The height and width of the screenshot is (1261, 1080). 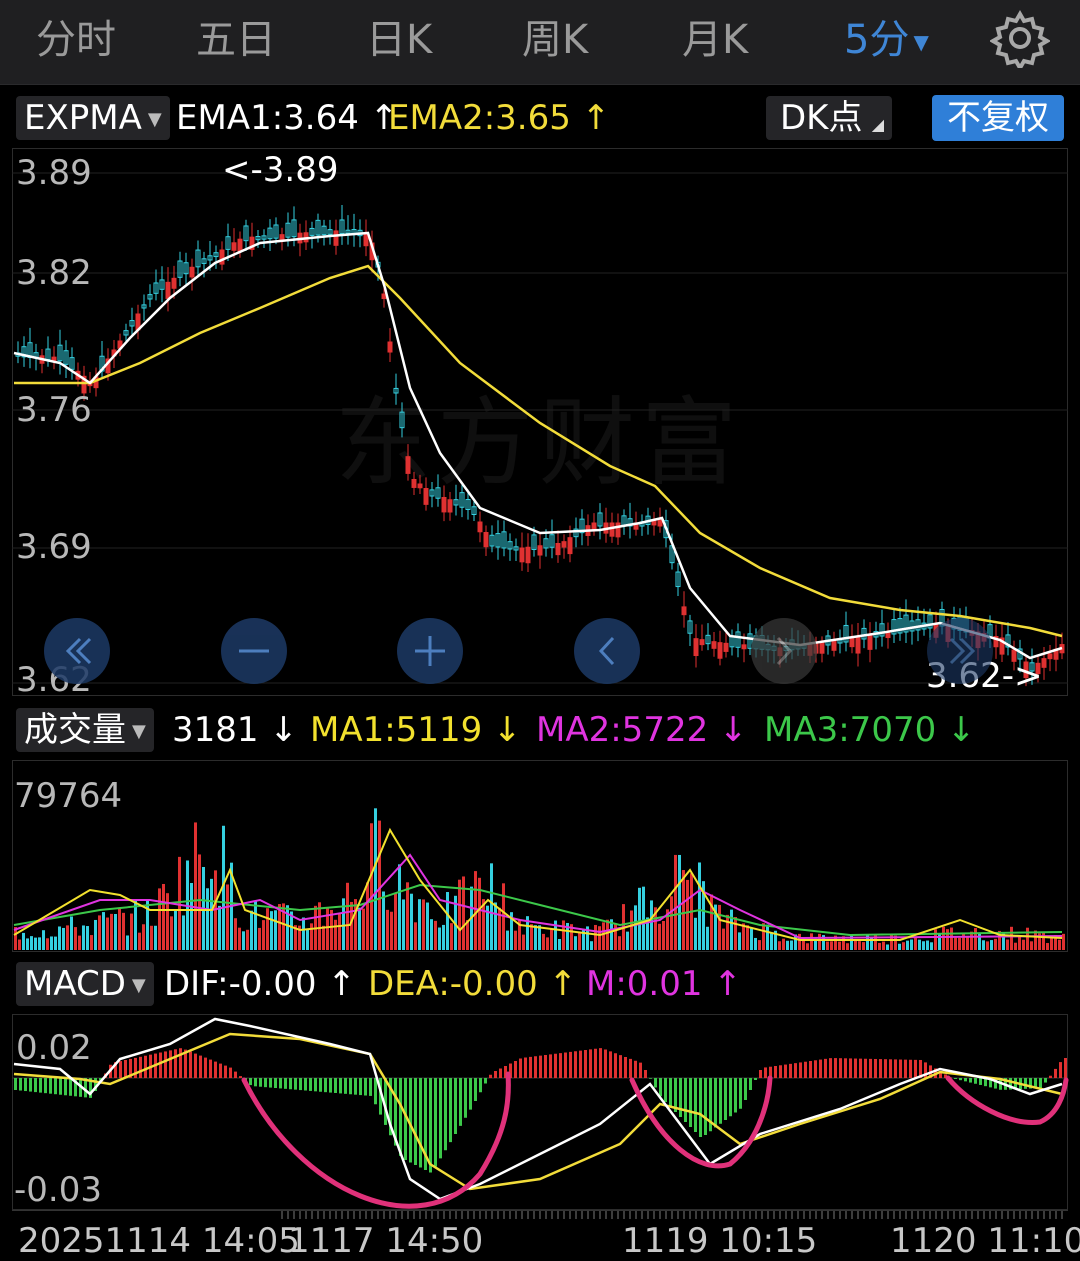 What do you see at coordinates (254, 651) in the screenshot?
I see `zoom-out-button` at bounding box center [254, 651].